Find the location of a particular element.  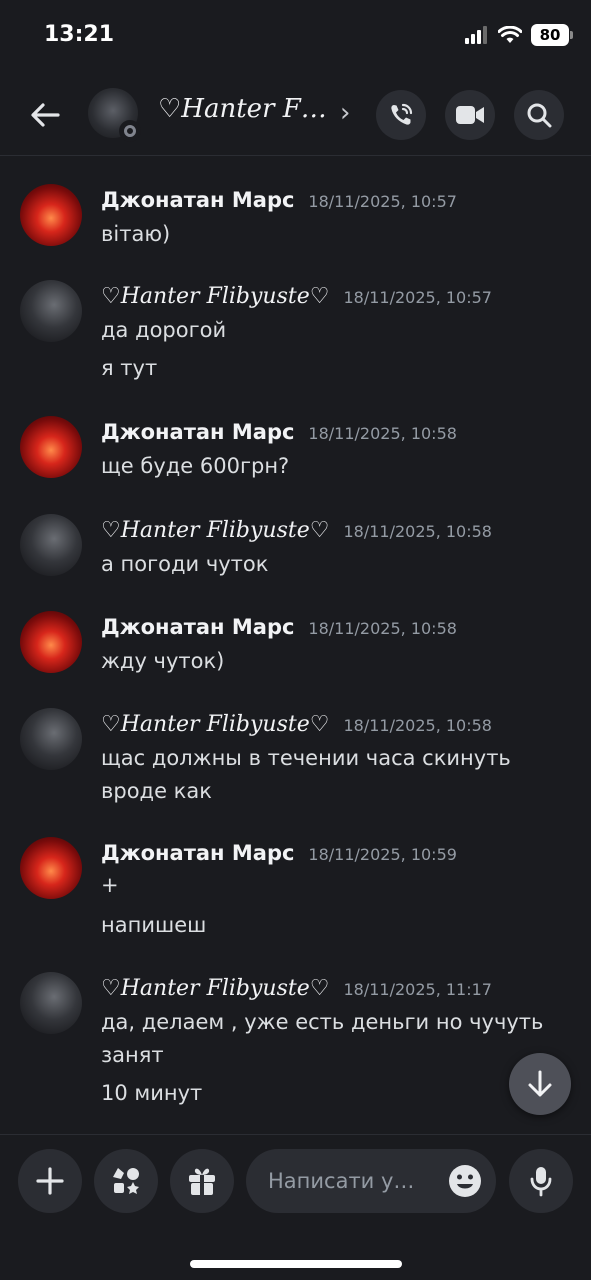

status-icons: 80 is located at coordinates (519, 35).